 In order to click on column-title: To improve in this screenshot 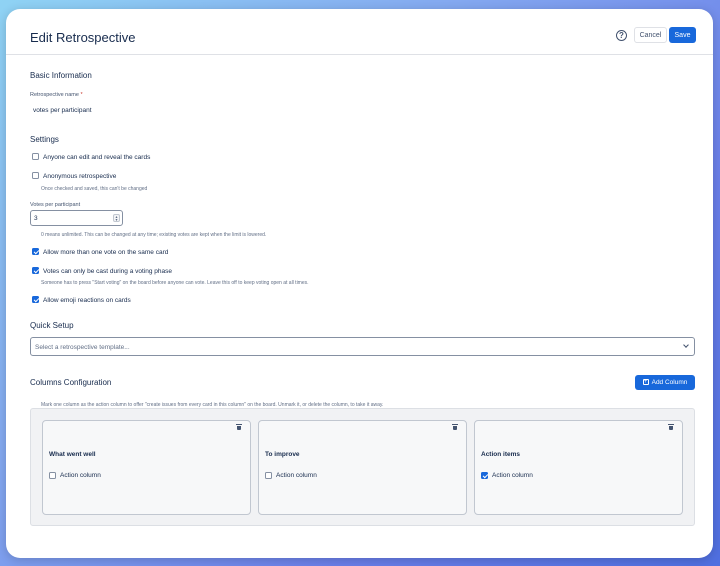, I will do `click(282, 454)`.